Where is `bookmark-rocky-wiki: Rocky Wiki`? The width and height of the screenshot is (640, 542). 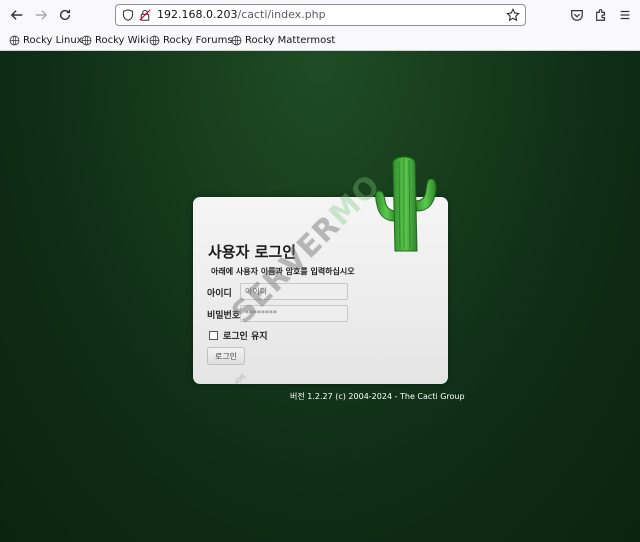
bookmark-rocky-wiki: Rocky Wiki is located at coordinates (115, 40).